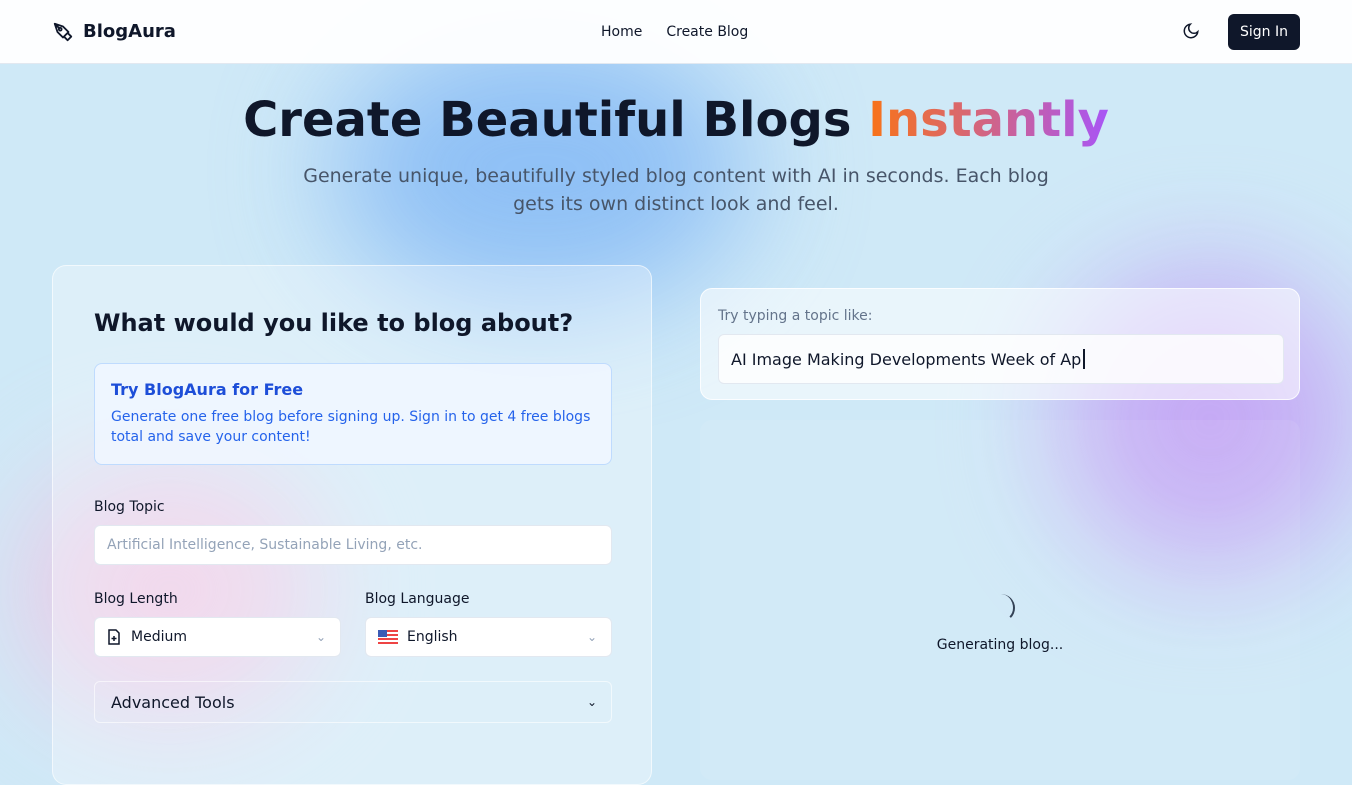 Image resolution: width=1352 pixels, height=785 pixels. What do you see at coordinates (207, 389) in the screenshot?
I see `promo-title: Try BlogAura for Free` at bounding box center [207, 389].